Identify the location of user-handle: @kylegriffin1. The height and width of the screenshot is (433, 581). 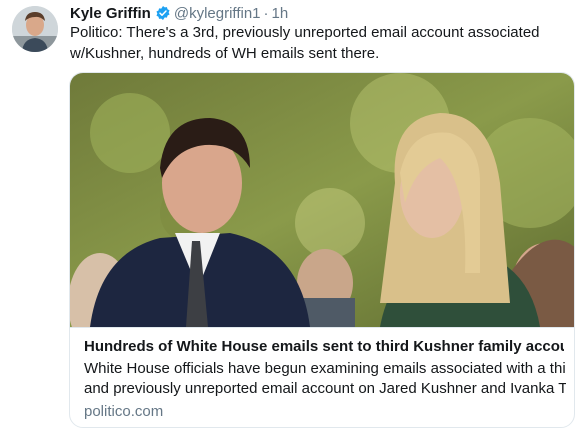
(217, 13).